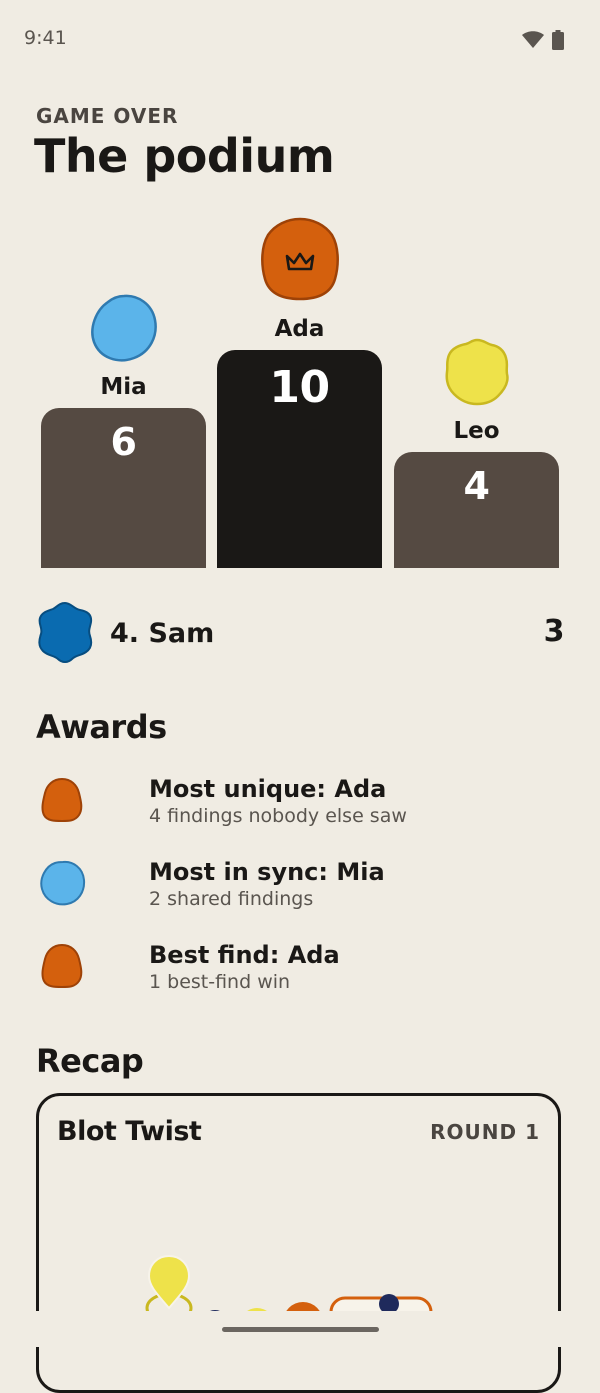 Image resolution: width=600 pixels, height=1393 pixels. What do you see at coordinates (162, 633) in the screenshot?
I see `runner-up-name: 4. Sam` at bounding box center [162, 633].